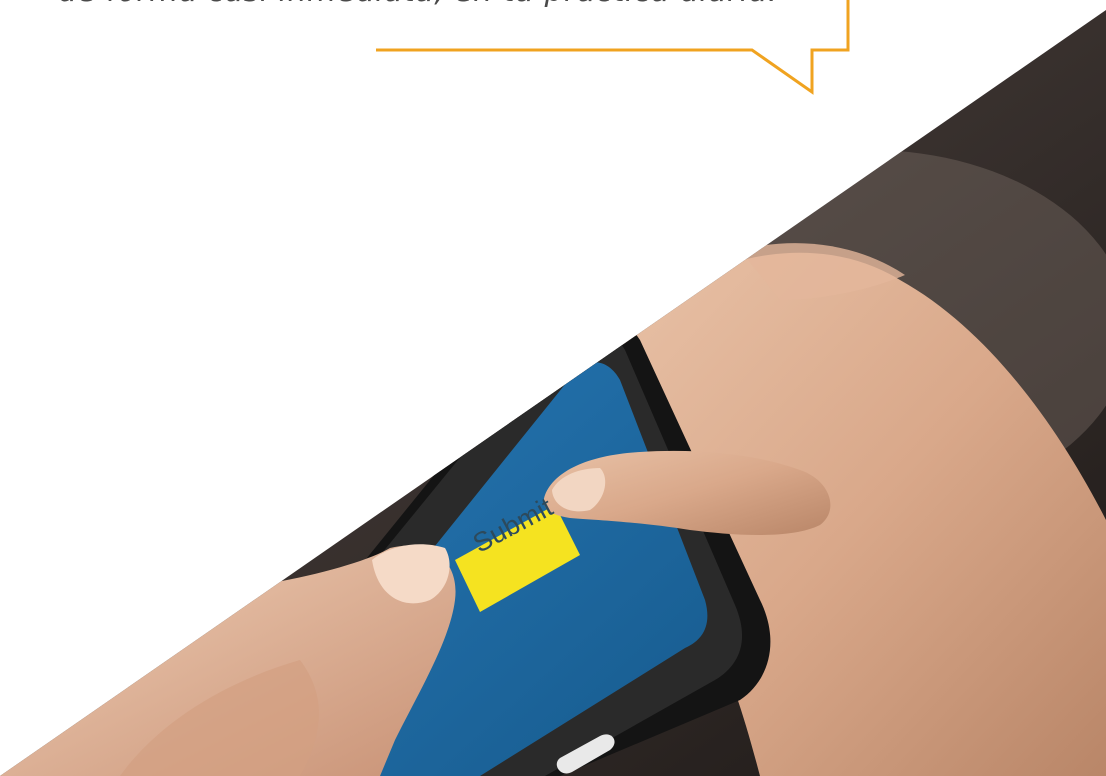 The image size is (1106, 776). I want to click on speech-bubble-frame, so click(613, 47).